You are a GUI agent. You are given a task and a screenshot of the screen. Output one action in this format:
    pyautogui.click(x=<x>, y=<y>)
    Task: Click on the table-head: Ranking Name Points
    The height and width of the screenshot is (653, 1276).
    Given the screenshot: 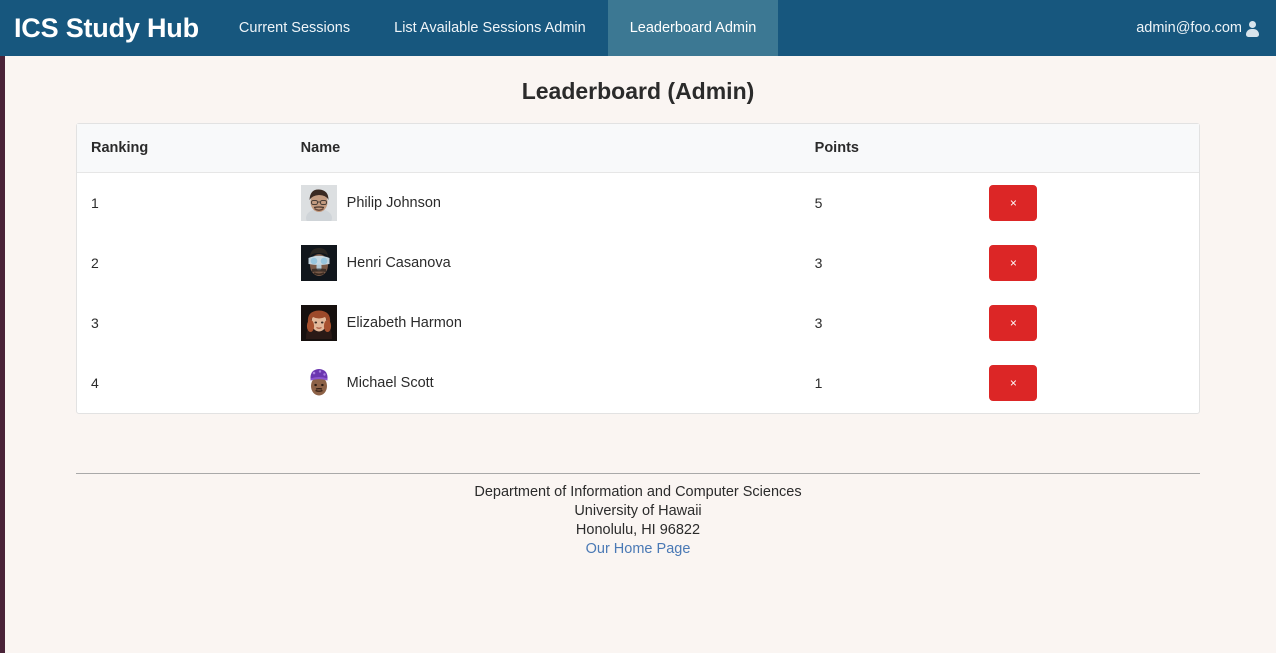 What is the action you would take?
    pyautogui.click(x=638, y=148)
    